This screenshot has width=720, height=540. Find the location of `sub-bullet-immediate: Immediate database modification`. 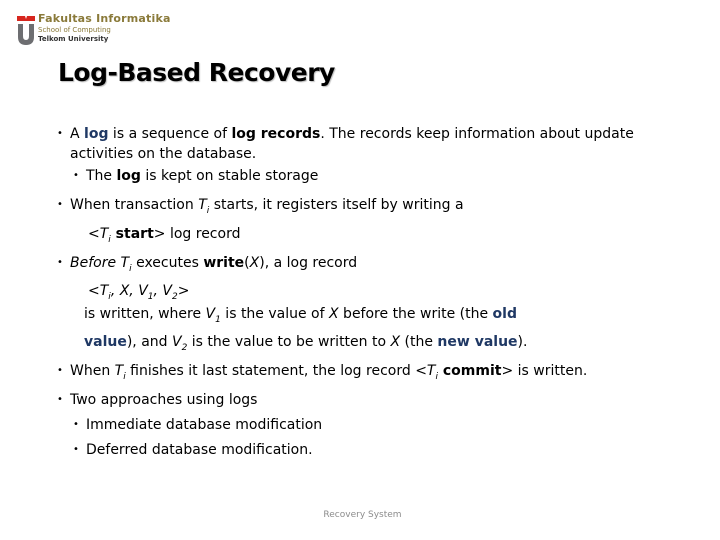

sub-bullet-immediate: Immediate database modification is located at coordinates (376, 425).